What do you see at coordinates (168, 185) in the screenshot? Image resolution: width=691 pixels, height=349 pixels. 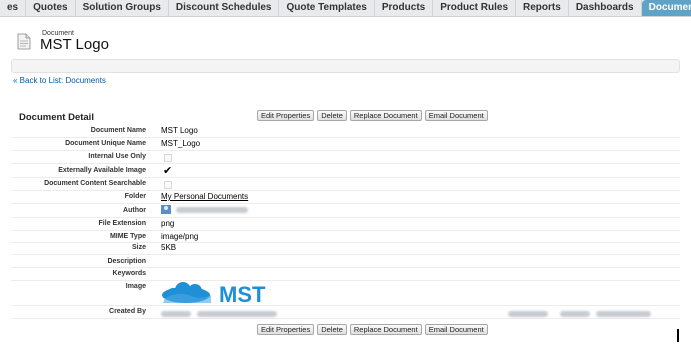 I see `searchable-checkbox` at bounding box center [168, 185].